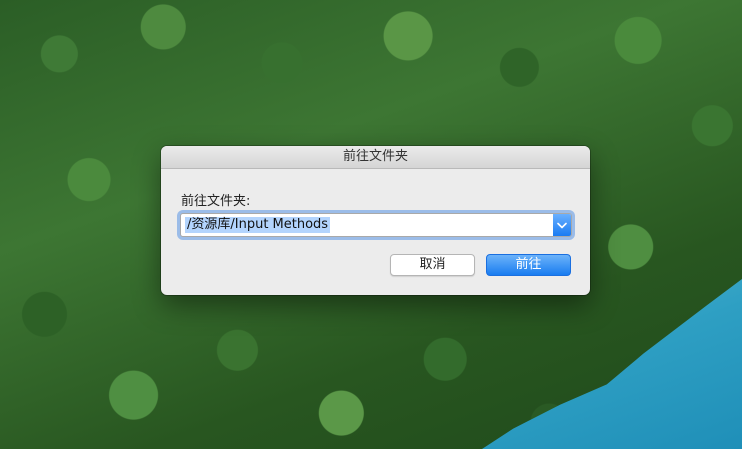  What do you see at coordinates (432, 265) in the screenshot?
I see `cancel-button: 取消` at bounding box center [432, 265].